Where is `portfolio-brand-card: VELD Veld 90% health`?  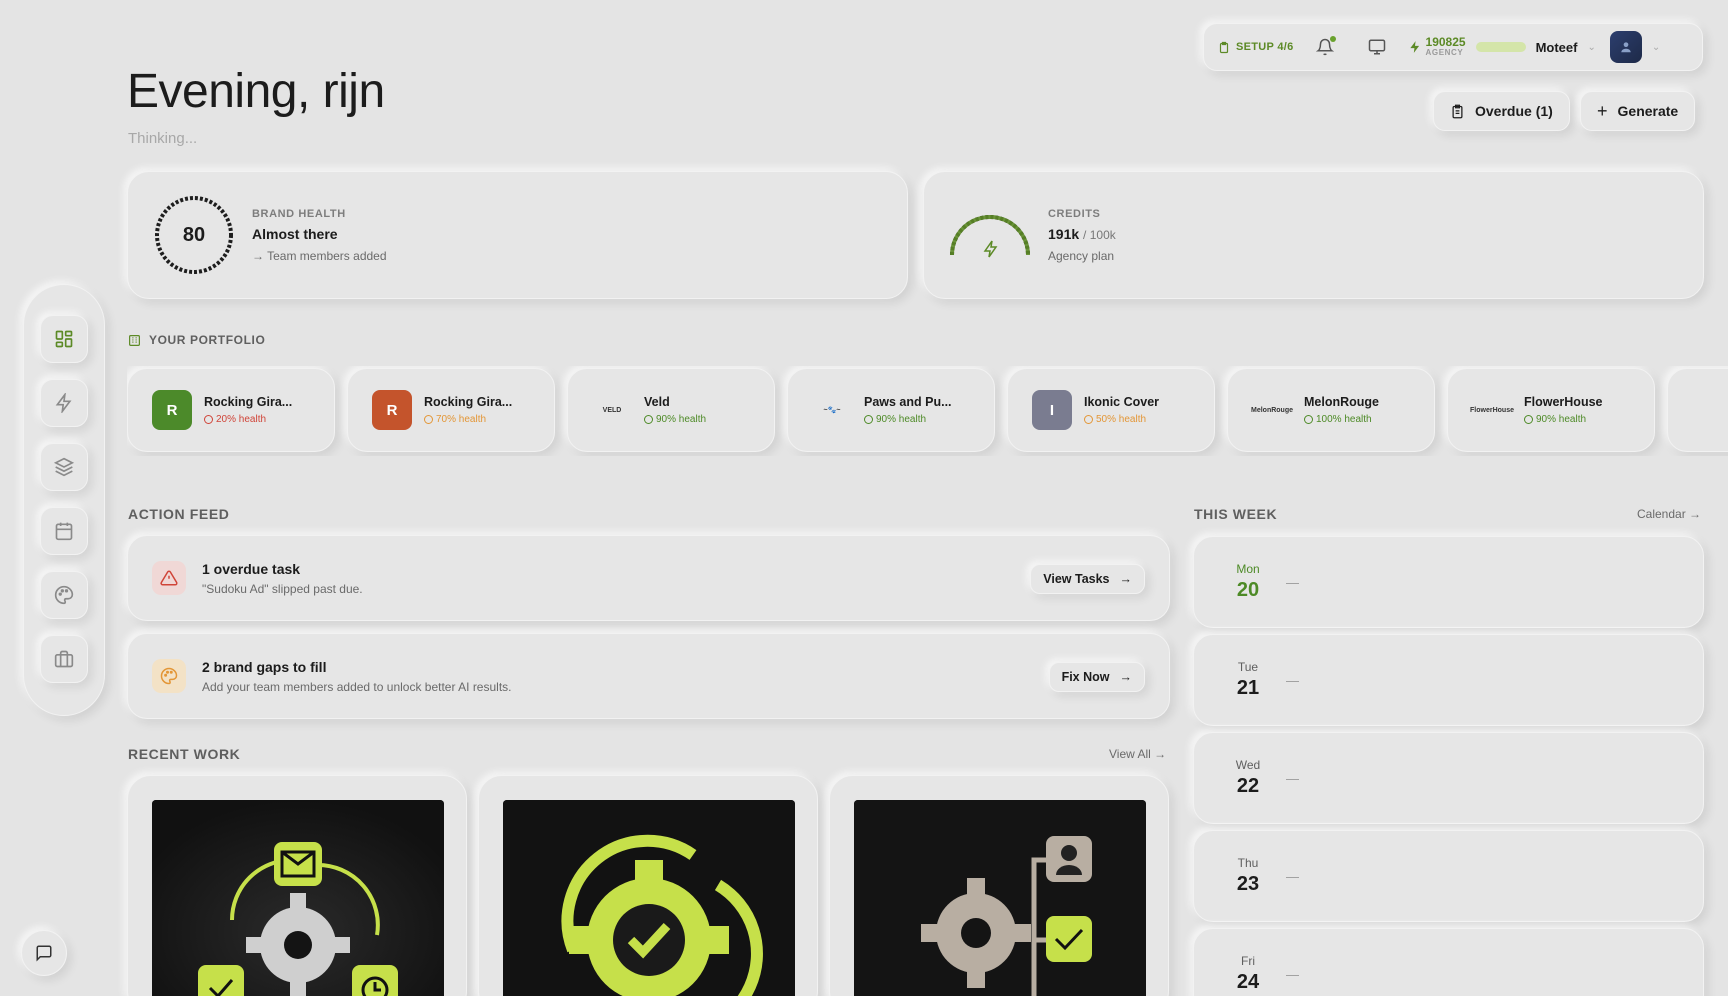 portfolio-brand-card: VELD Veld 90% health is located at coordinates (671, 410).